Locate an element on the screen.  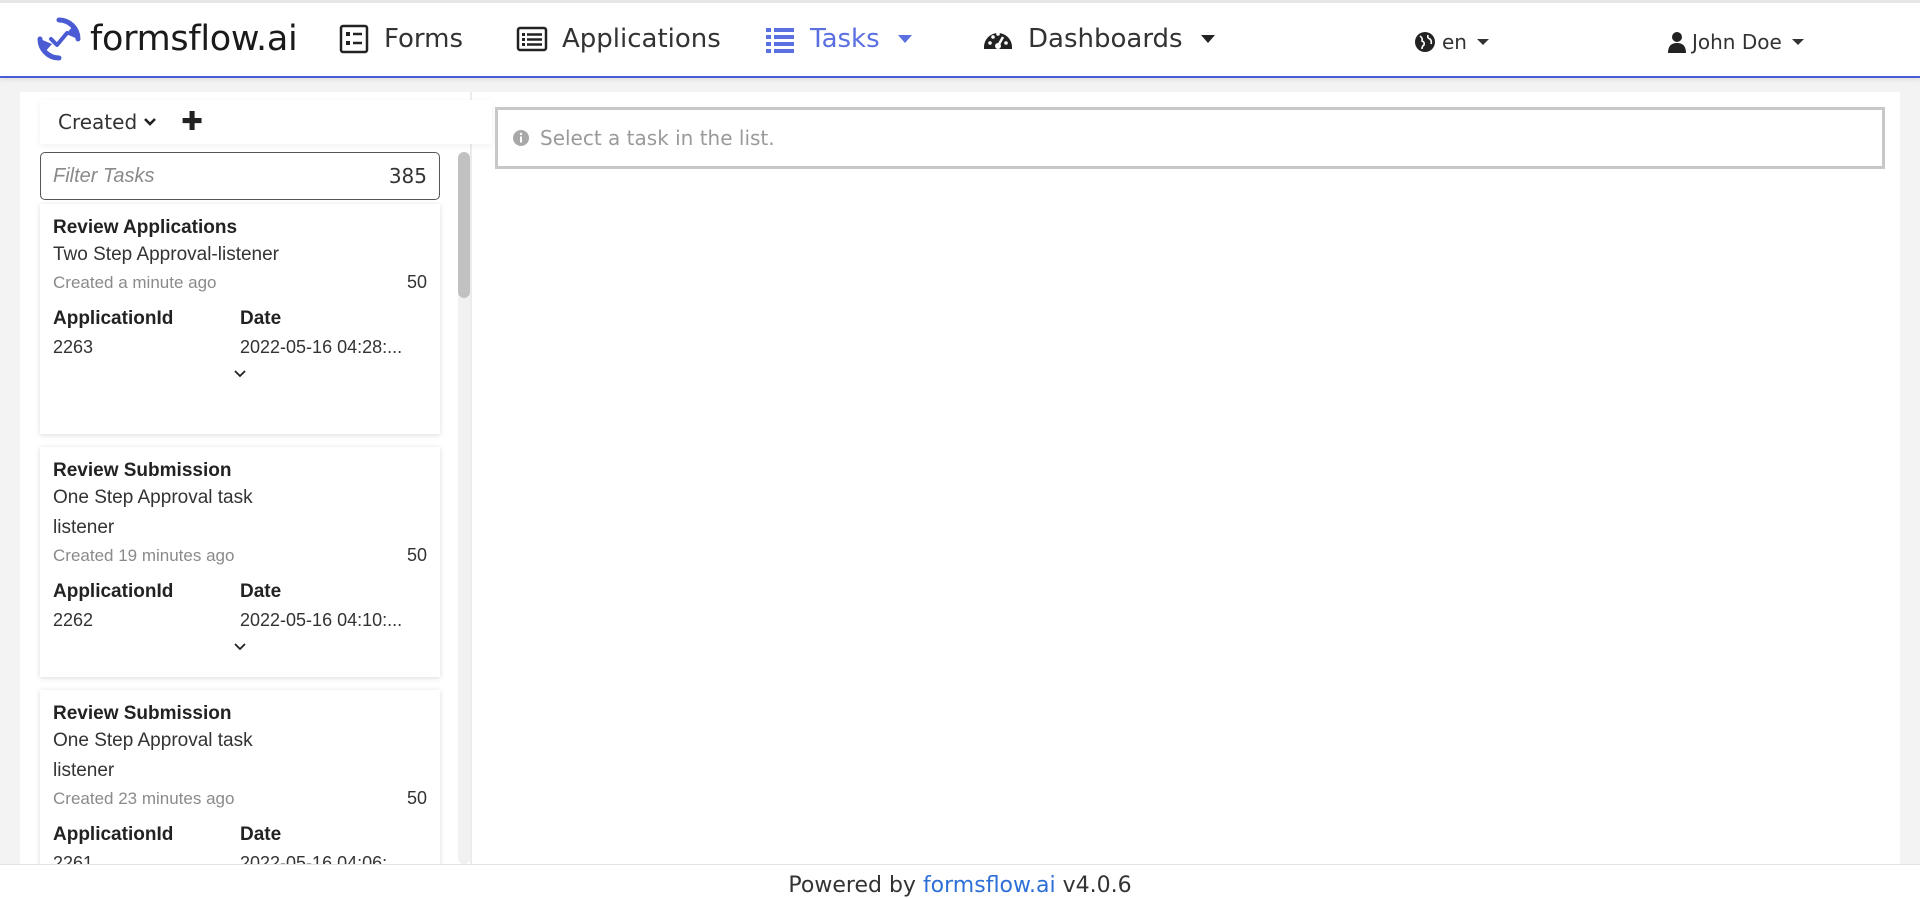
task-detail-panel: Select a task in the list. is located at coordinates (1190, 138).